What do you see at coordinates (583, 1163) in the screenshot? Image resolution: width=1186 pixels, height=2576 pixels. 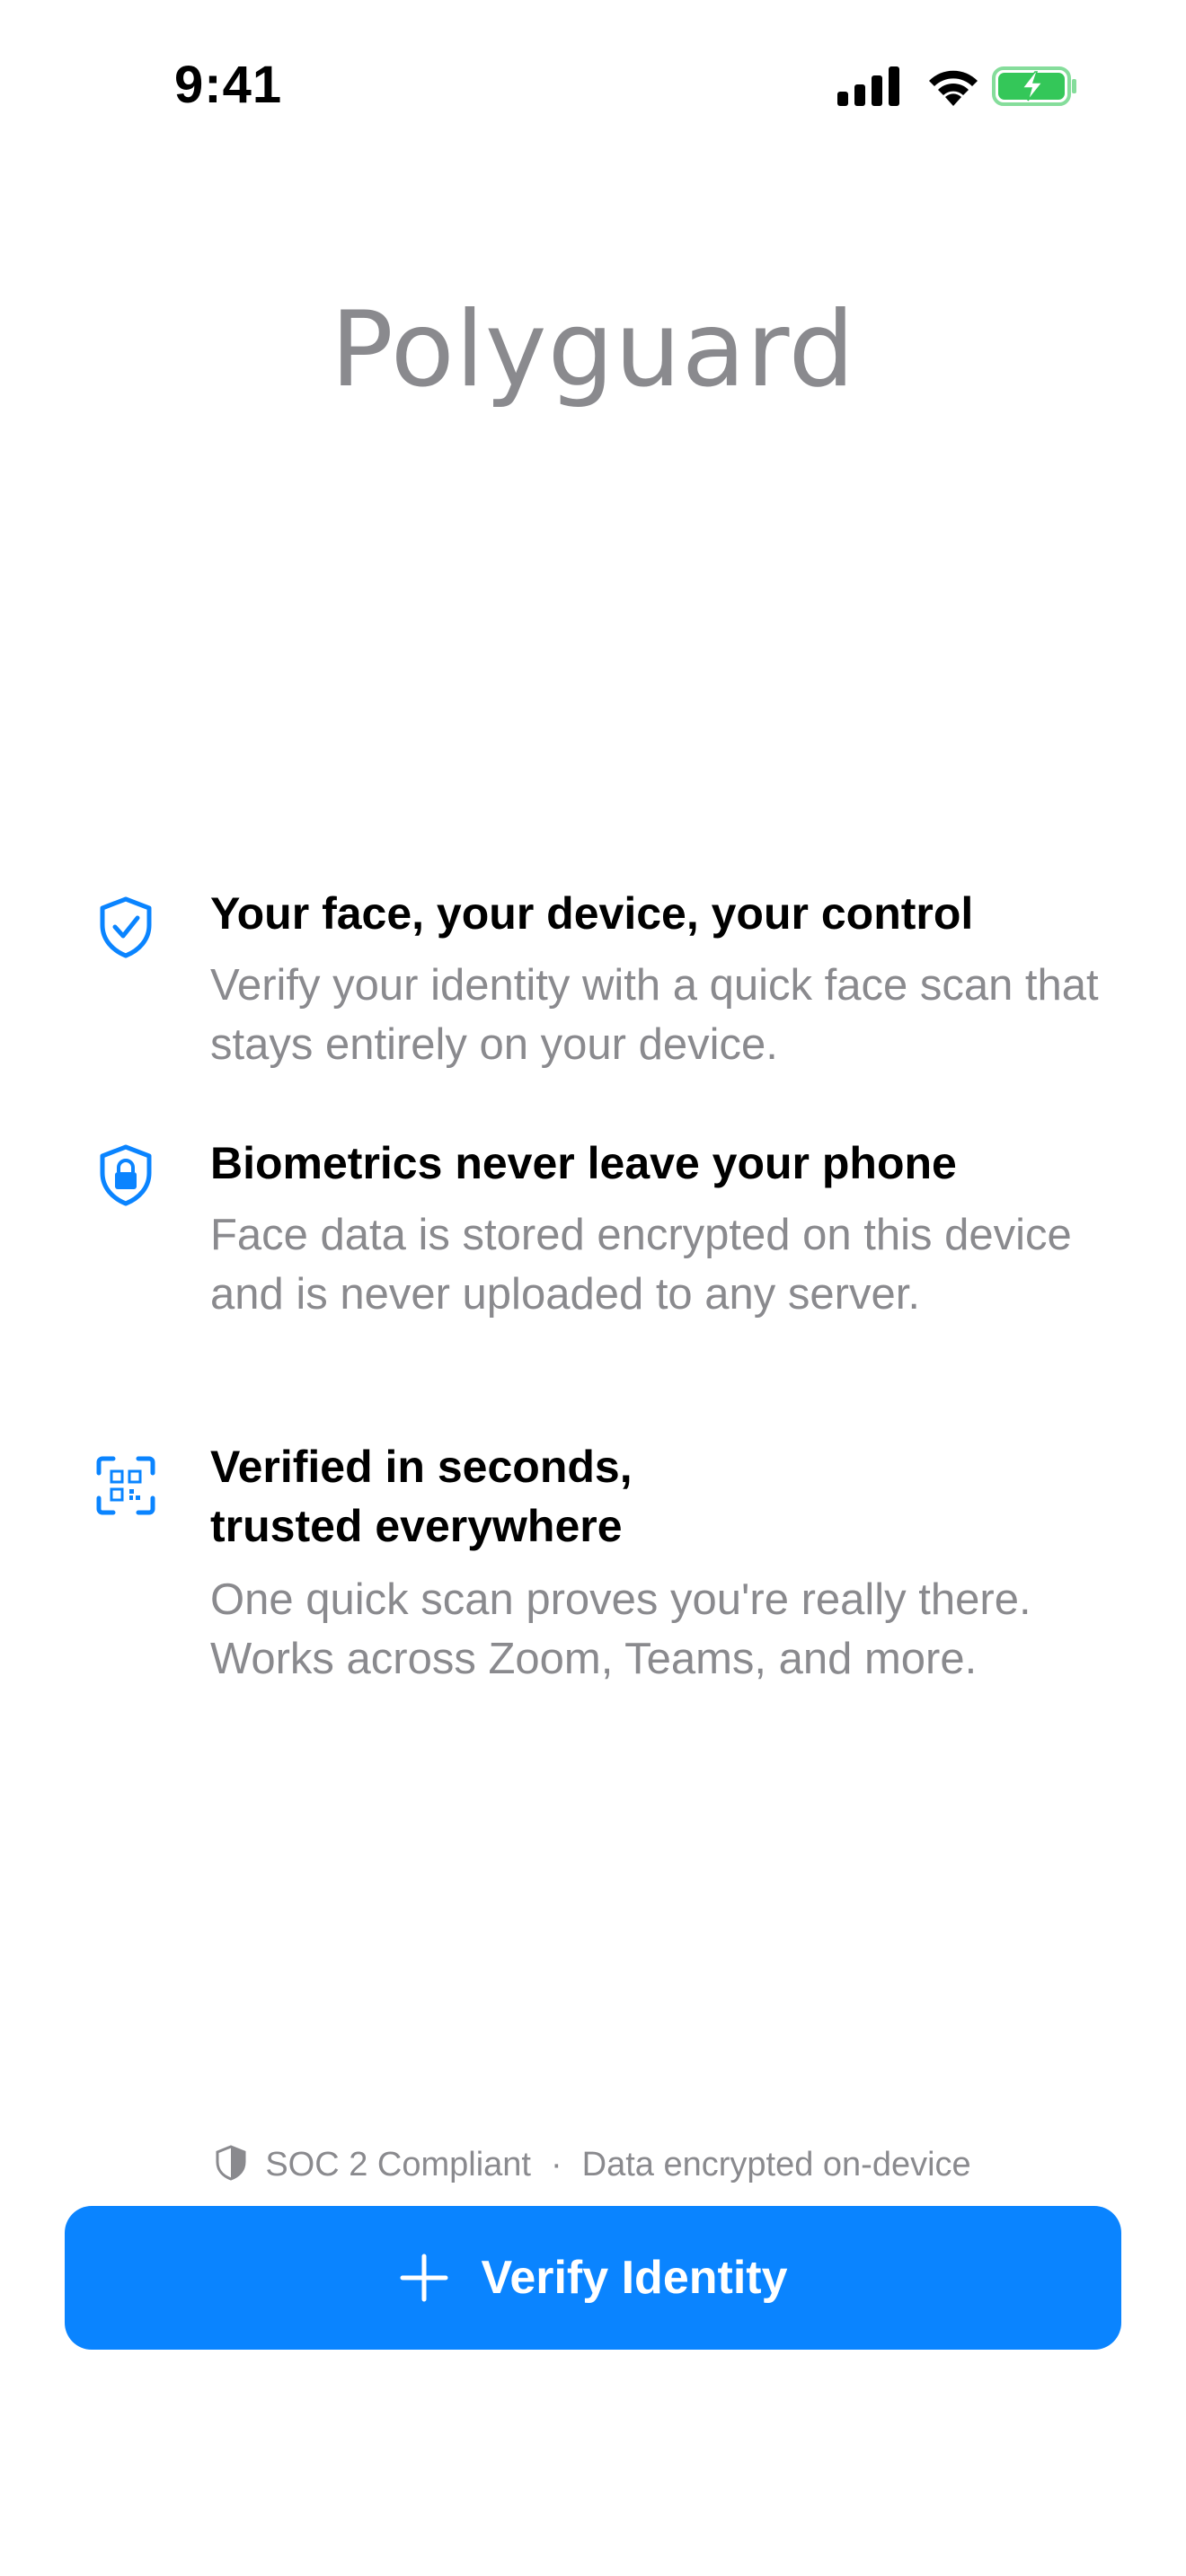 I see `feature-title: Biometrics never leave your phone` at bounding box center [583, 1163].